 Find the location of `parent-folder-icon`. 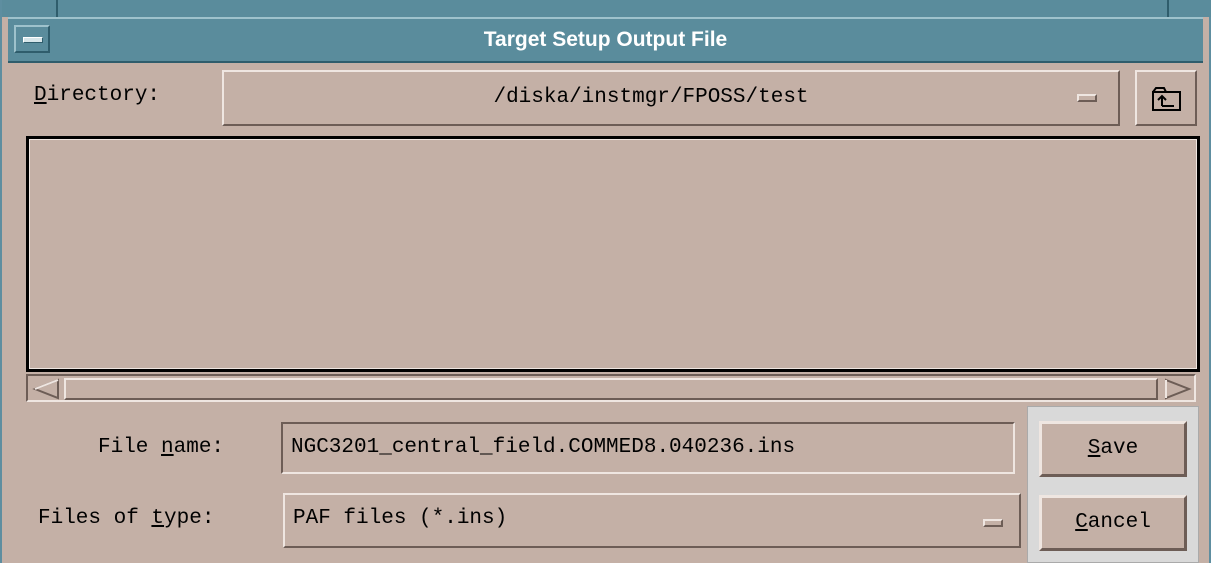

parent-folder-icon is located at coordinates (1166, 99).